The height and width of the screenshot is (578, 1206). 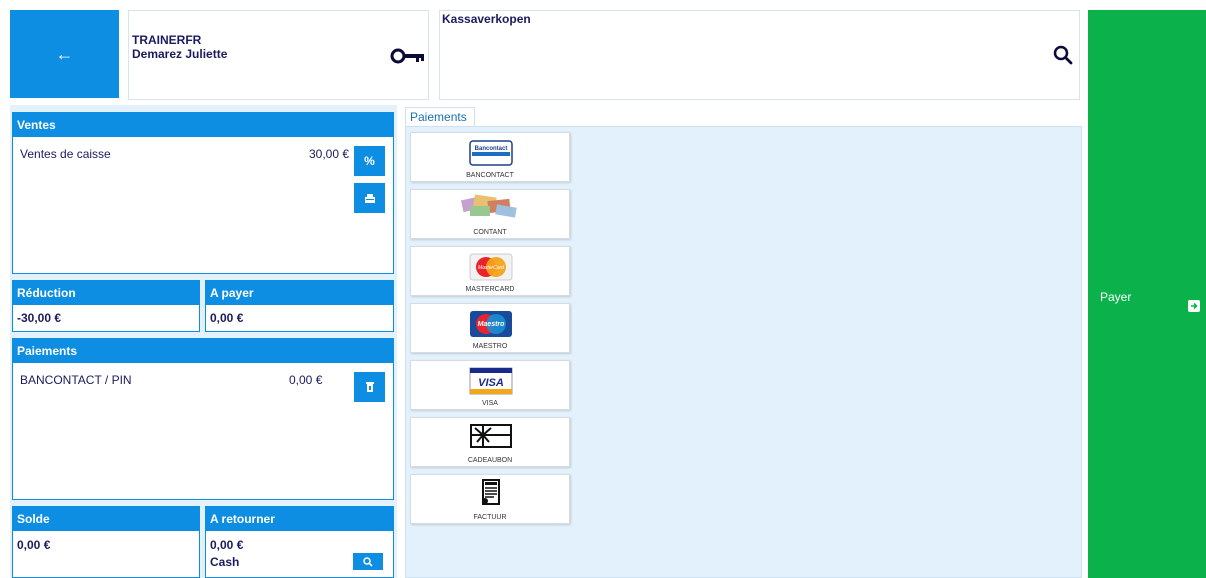 I want to click on mastercard-logo-icon: MasterCard, so click(x=491, y=267).